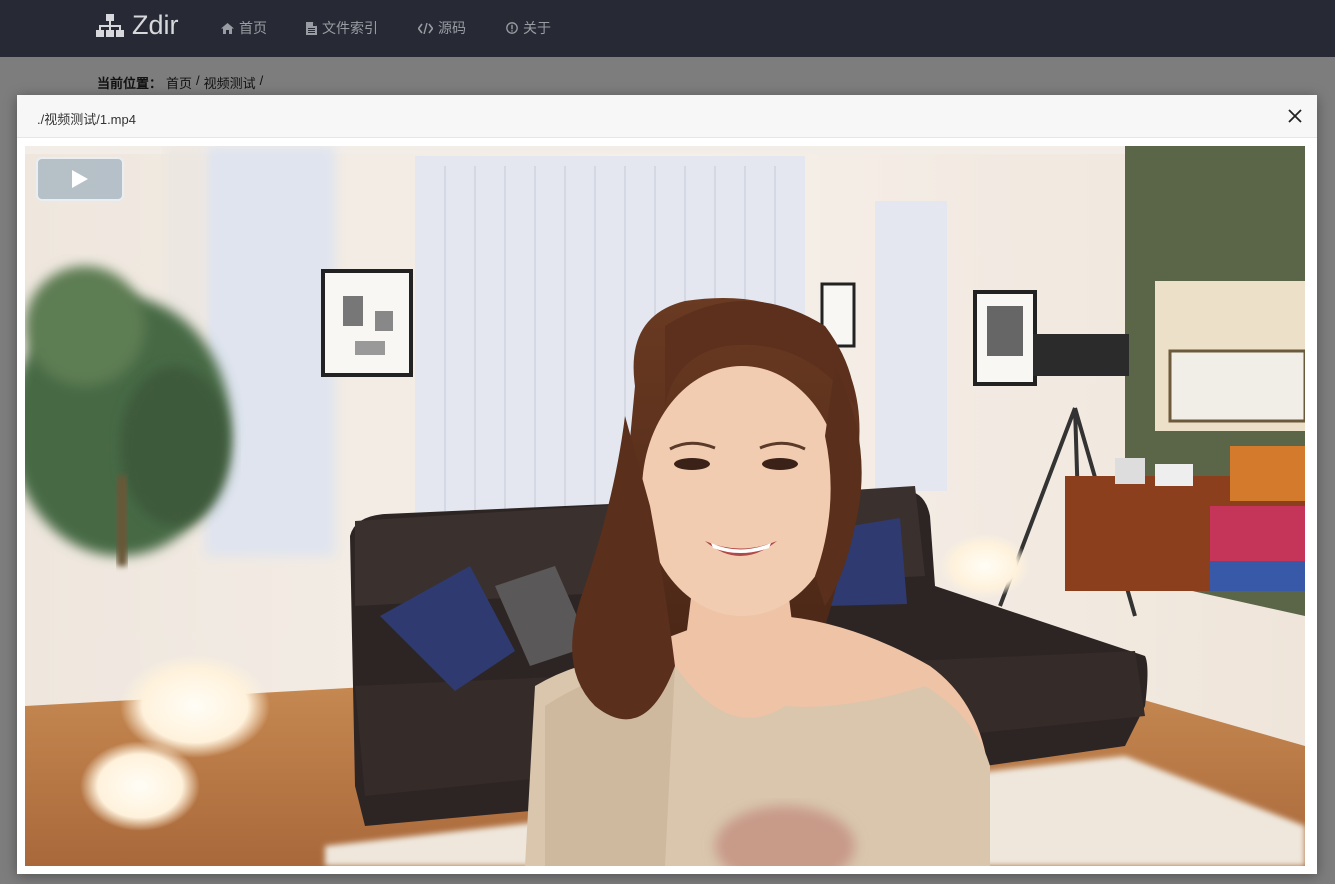 The width and height of the screenshot is (1335, 884). Describe the element at coordinates (130, 83) in the screenshot. I see `breadcrumb-label: 当前位置：` at that location.